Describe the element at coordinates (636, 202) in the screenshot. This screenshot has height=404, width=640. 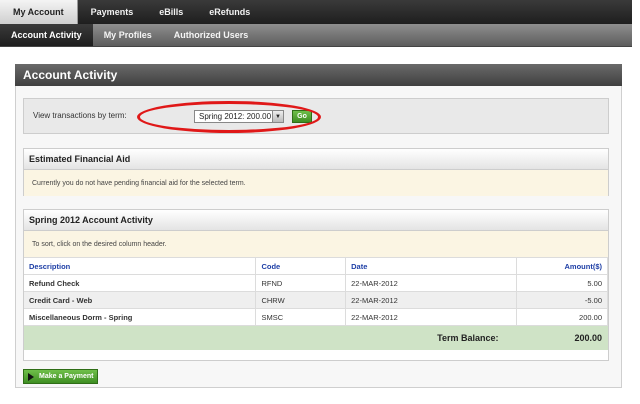
I see `page-edge` at that location.